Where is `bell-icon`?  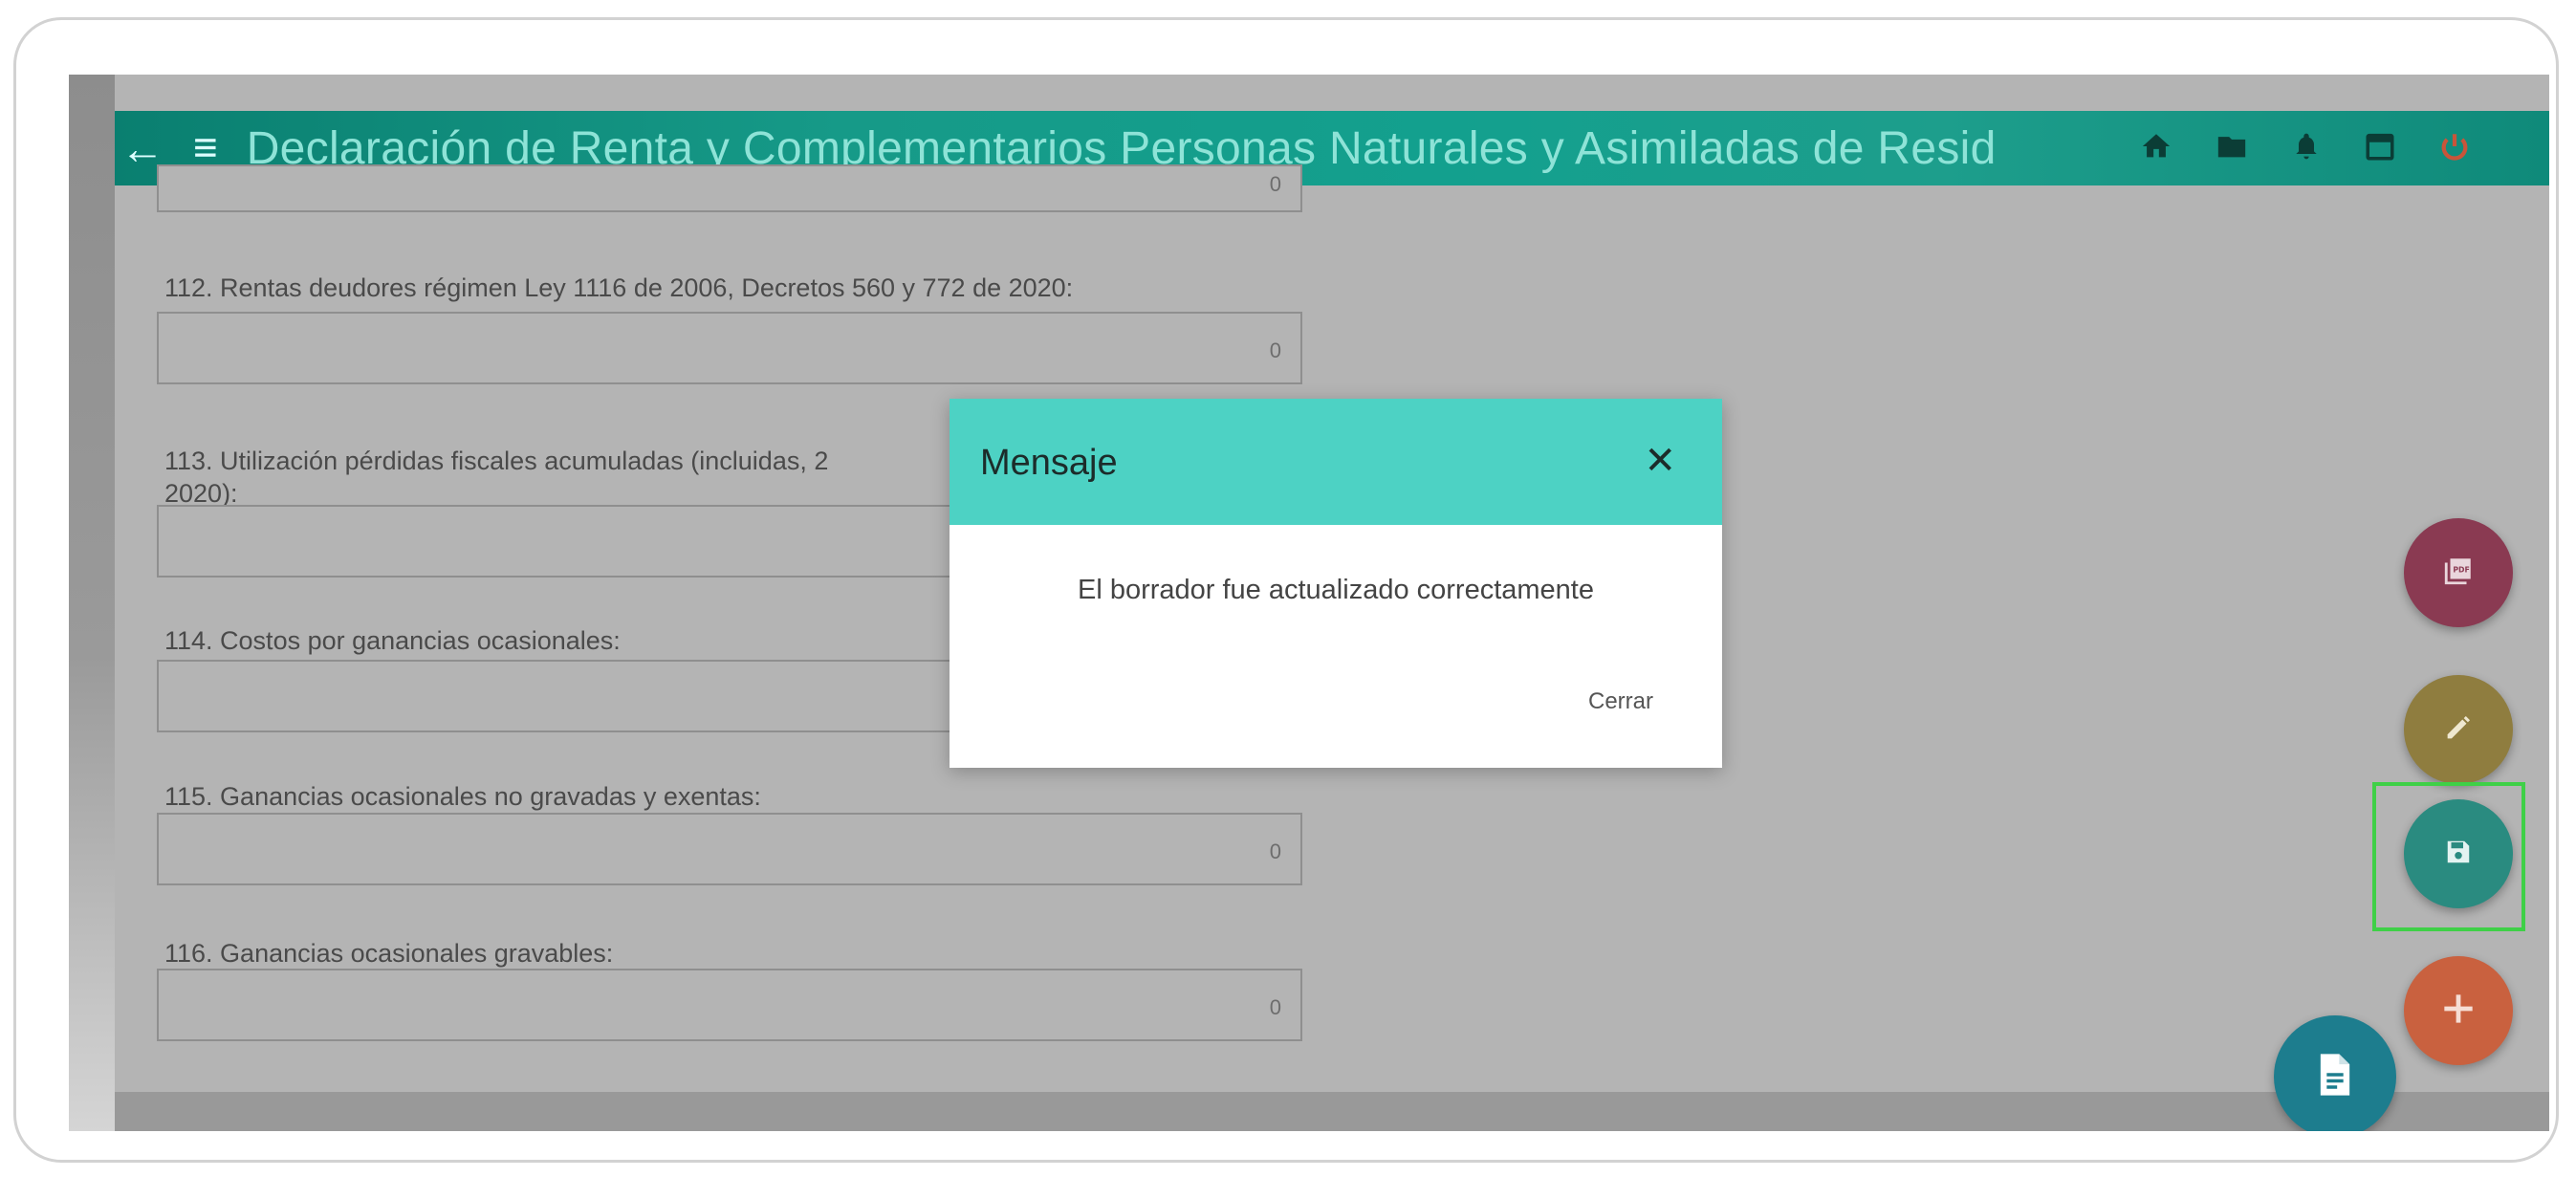
bell-icon is located at coordinates (2306, 148).